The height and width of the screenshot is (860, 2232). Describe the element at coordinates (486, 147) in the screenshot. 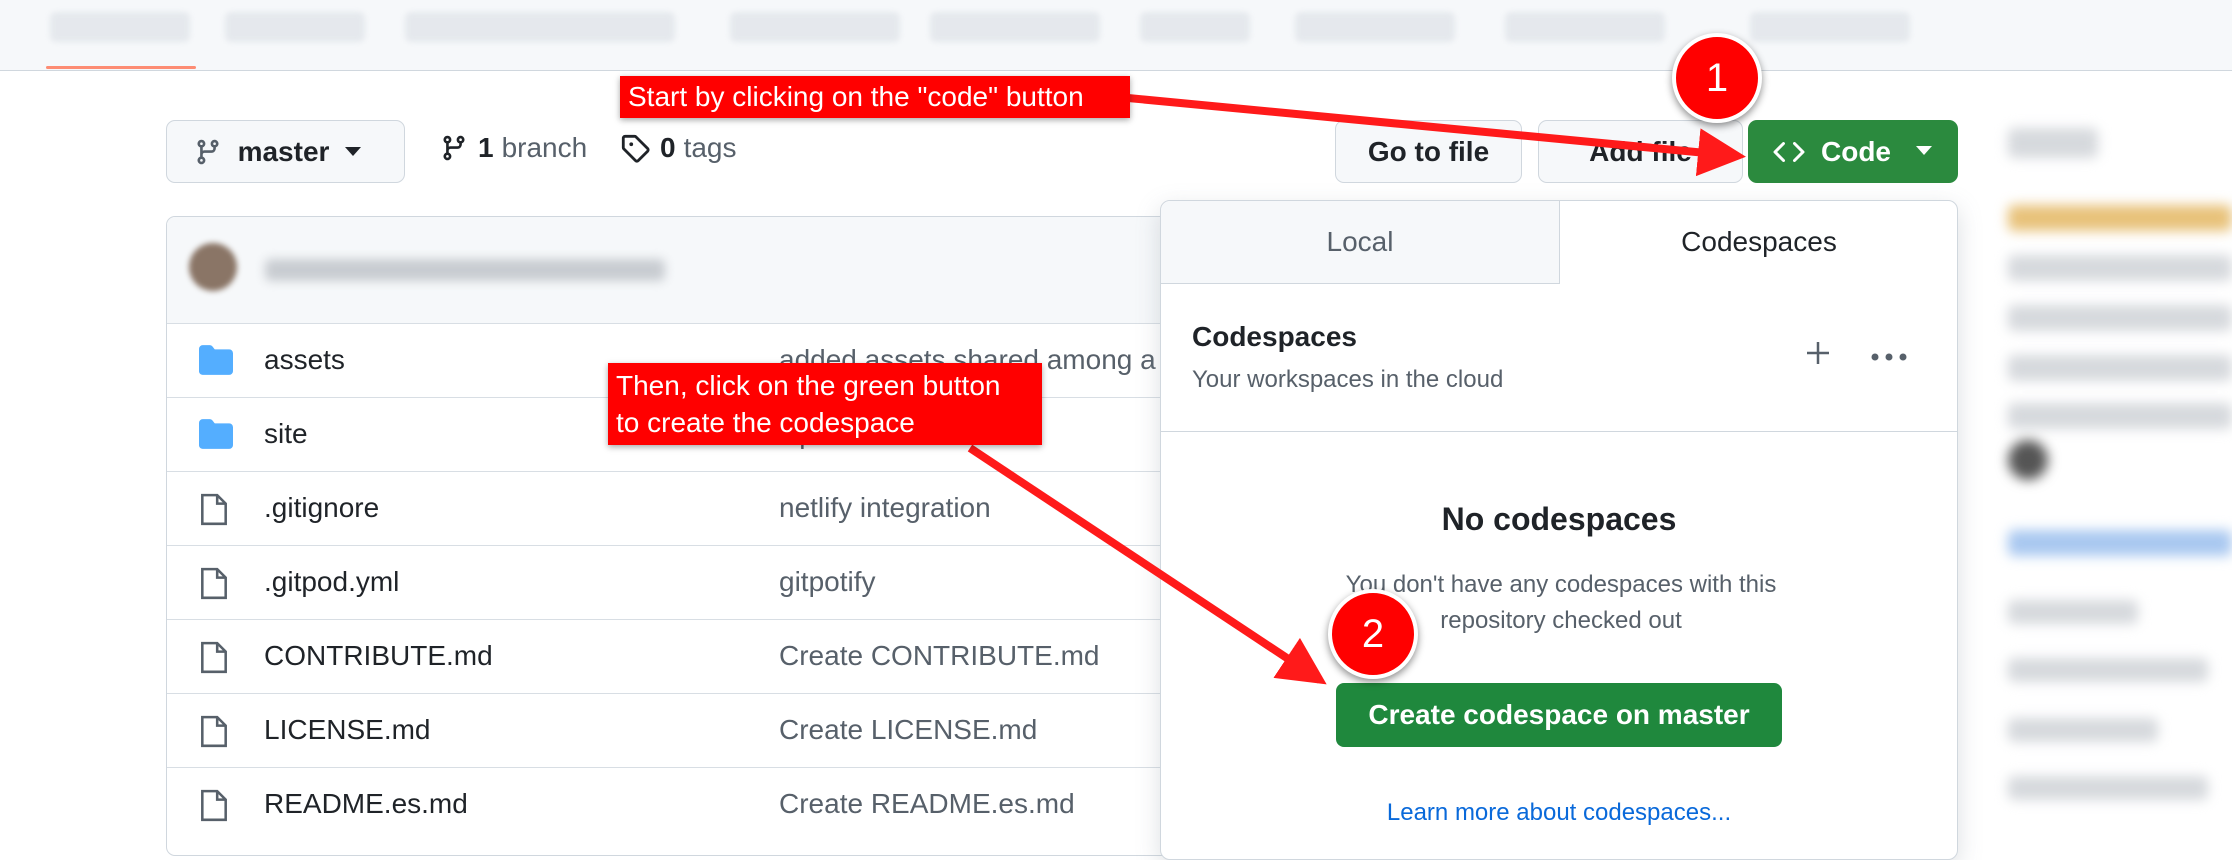

I see `branch-count: 1` at that location.